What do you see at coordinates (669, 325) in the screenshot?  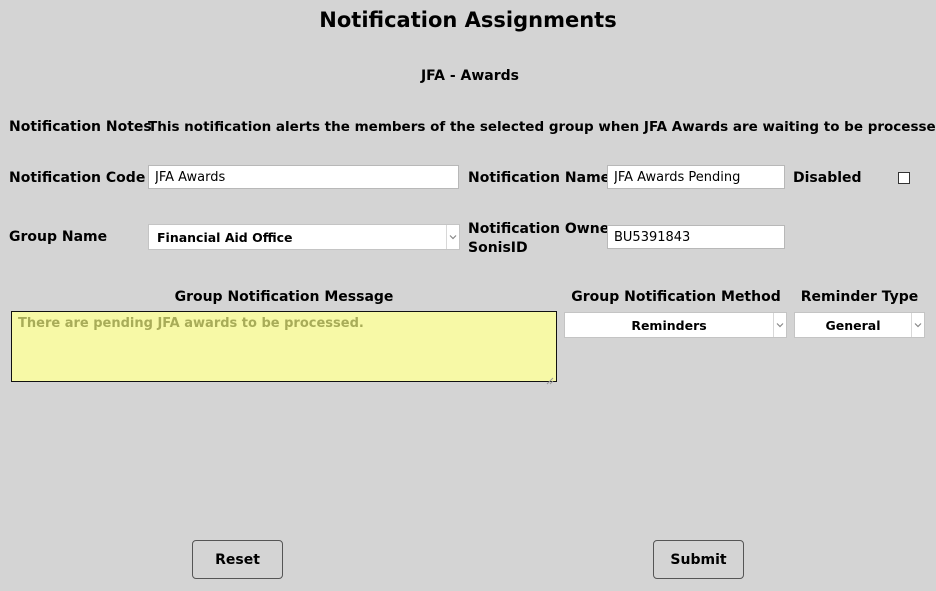 I see `group-notification-method-selected: Reminders` at bounding box center [669, 325].